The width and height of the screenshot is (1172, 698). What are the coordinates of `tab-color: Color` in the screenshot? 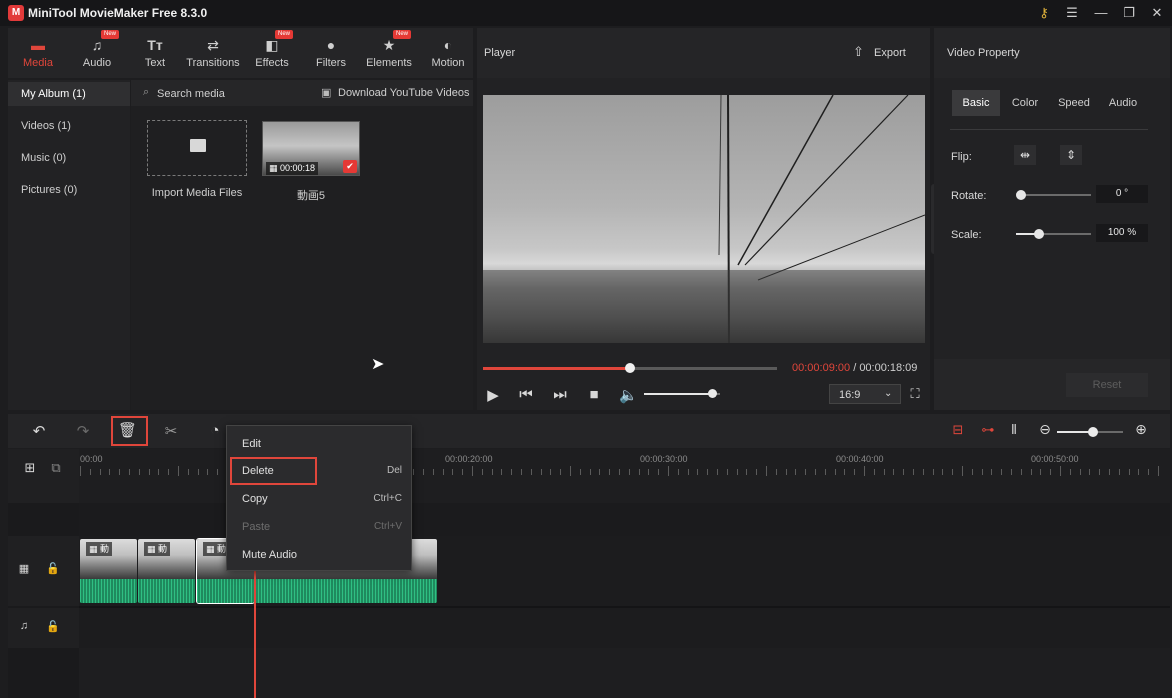 It's located at (1025, 103).